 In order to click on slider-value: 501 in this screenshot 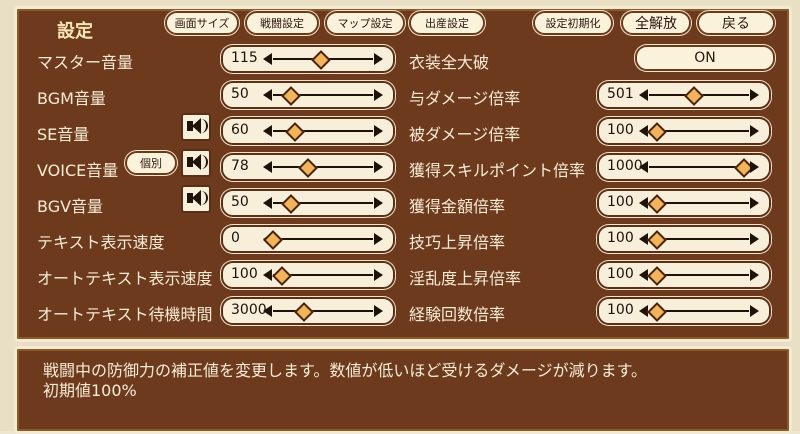, I will do `click(620, 94)`.